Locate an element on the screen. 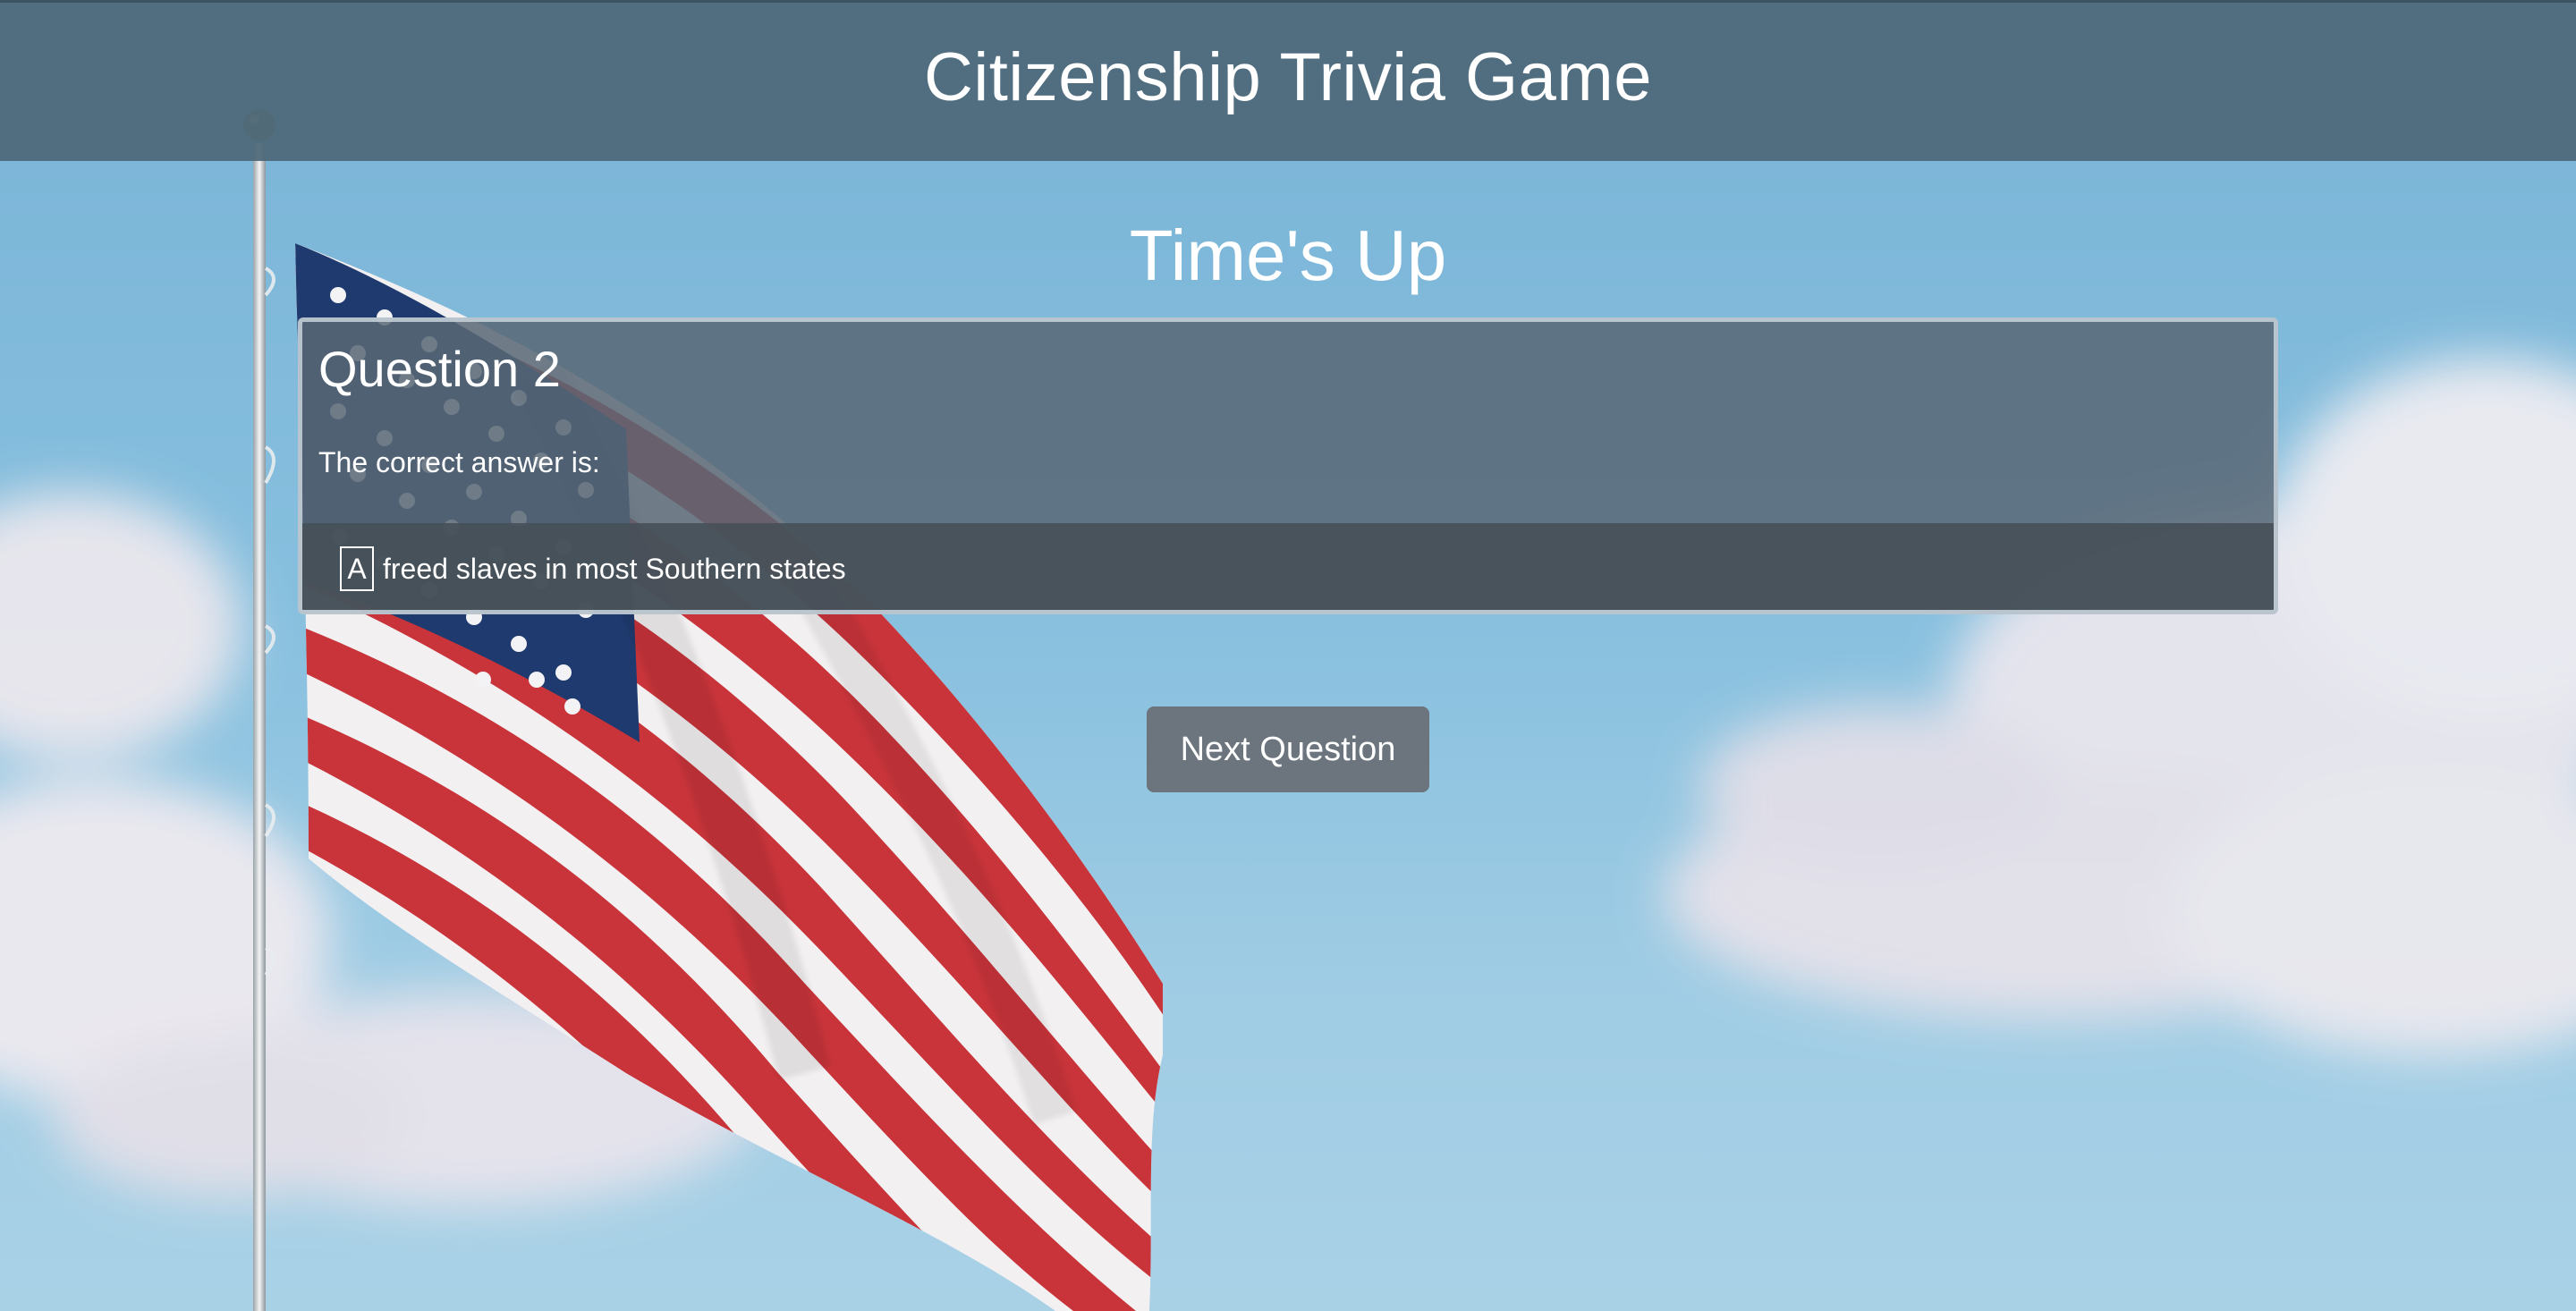 The image size is (2576, 1311). answer-letter-badge: A is located at coordinates (357, 568).